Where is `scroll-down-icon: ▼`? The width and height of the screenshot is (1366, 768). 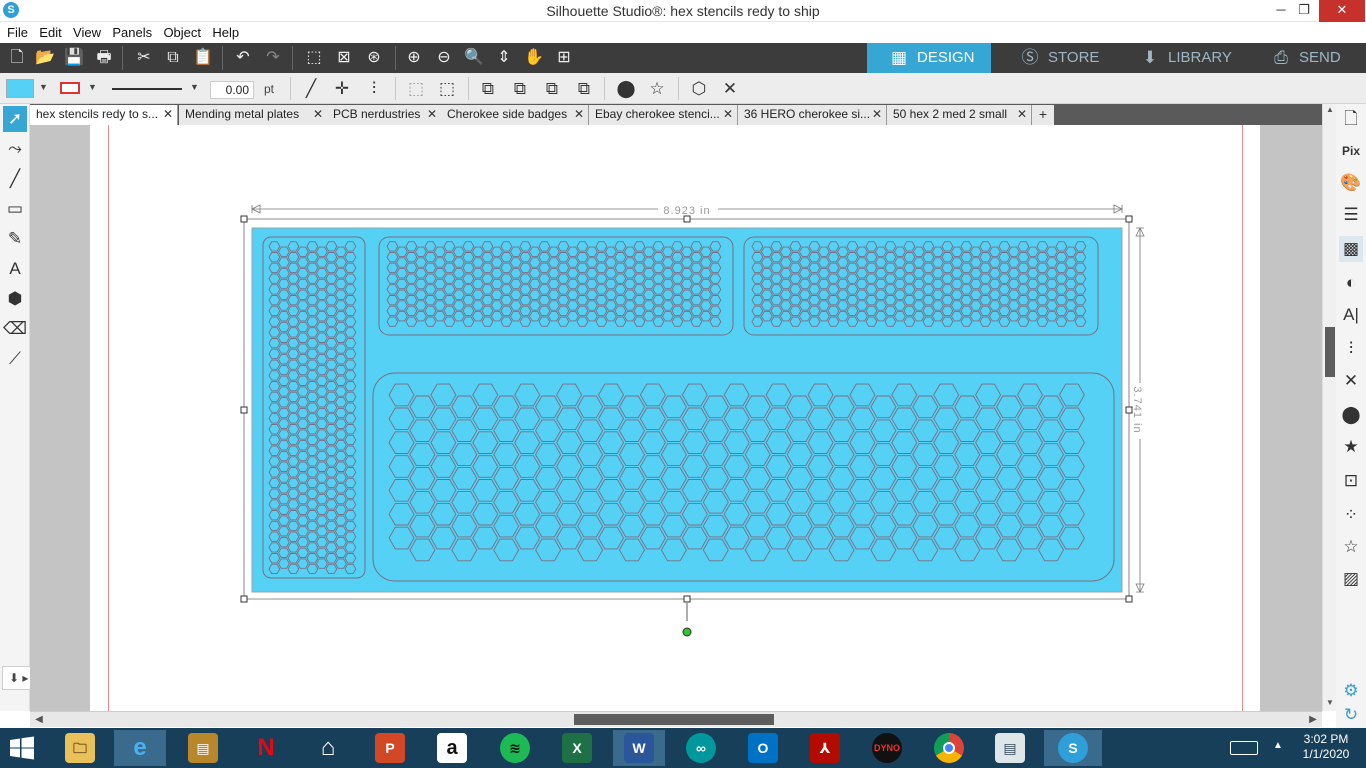
scroll-down-icon: ▼ is located at coordinates (1330, 703).